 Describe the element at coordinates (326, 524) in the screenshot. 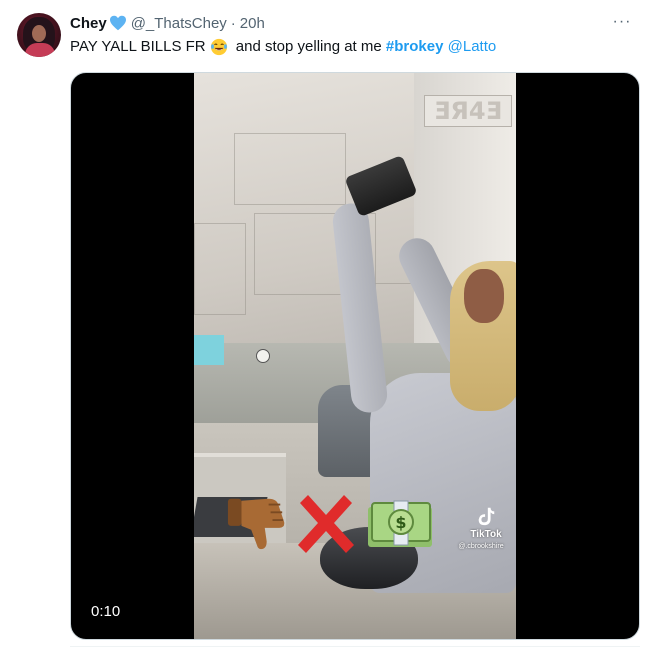

I see `cross-mark-emoji-icon` at that location.